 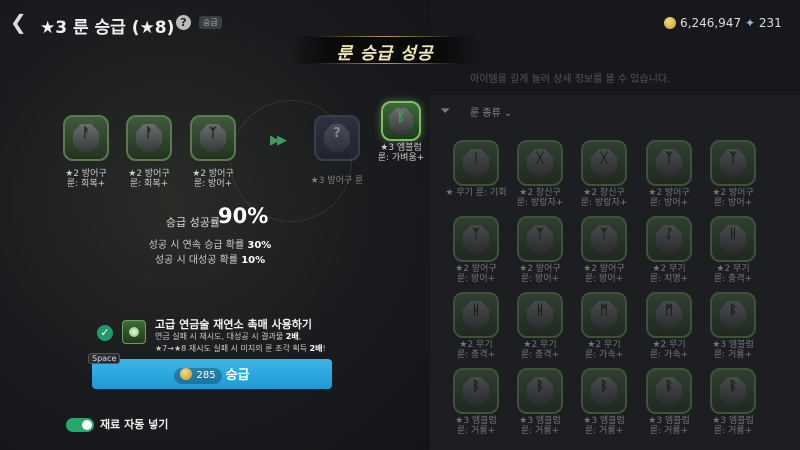 I want to click on catalyst-desc-1: 연금 실패 시 재시도, 대성공 시 결과물 2배,, so click(x=228, y=336).